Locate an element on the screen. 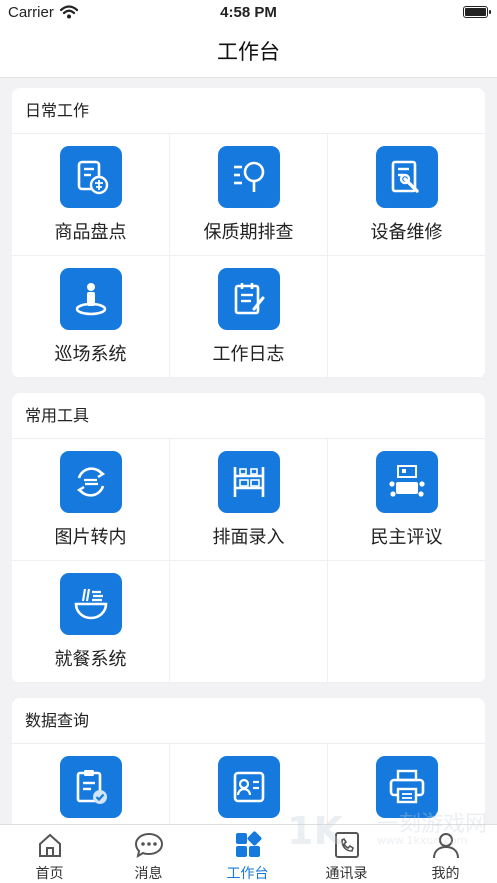  equipment-repair-icon is located at coordinates (406, 177).